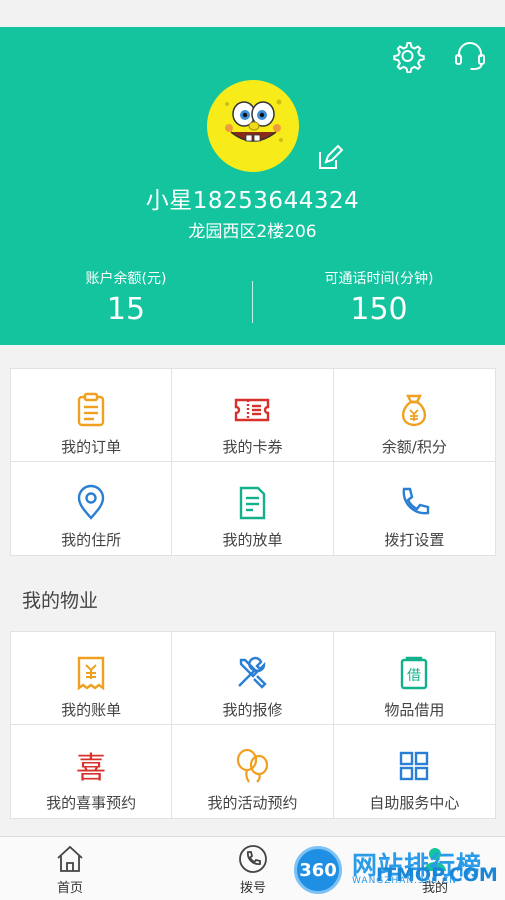 This screenshot has height=900, width=505. What do you see at coordinates (252, 201) in the screenshot?
I see `user-name: 小星18253644324` at bounding box center [252, 201].